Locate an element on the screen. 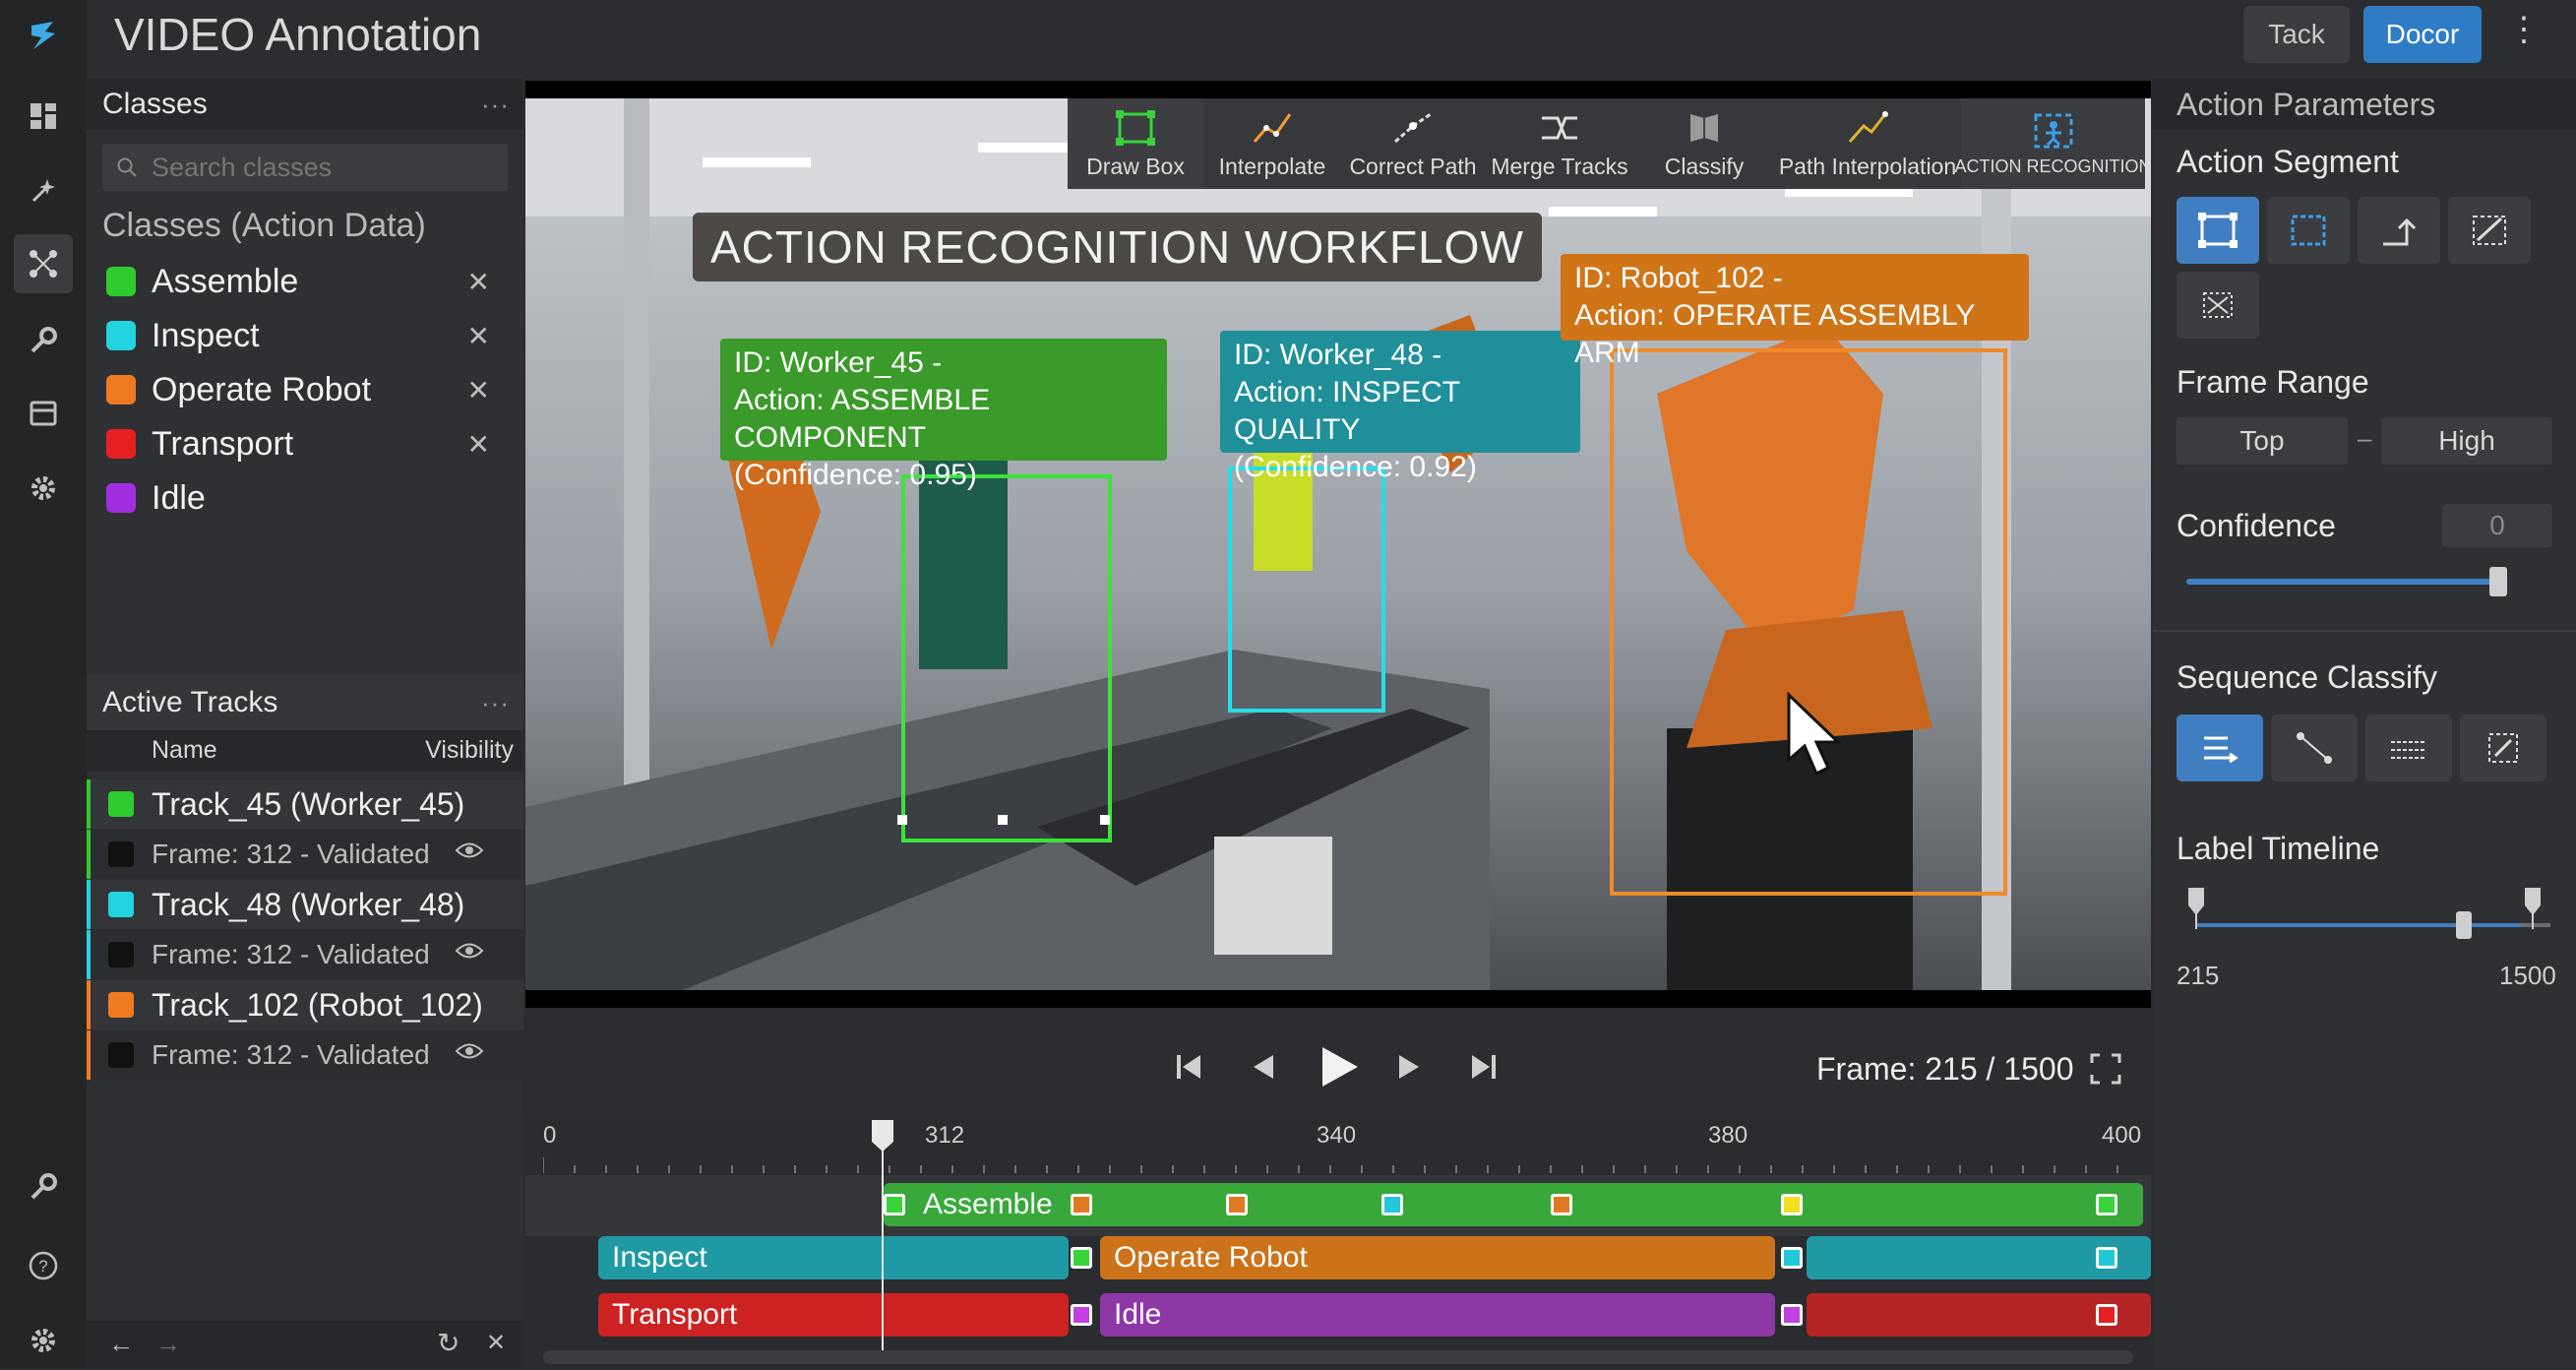 This screenshot has height=1370, width=2576. label-timeline-thumb is located at coordinates (2464, 925).